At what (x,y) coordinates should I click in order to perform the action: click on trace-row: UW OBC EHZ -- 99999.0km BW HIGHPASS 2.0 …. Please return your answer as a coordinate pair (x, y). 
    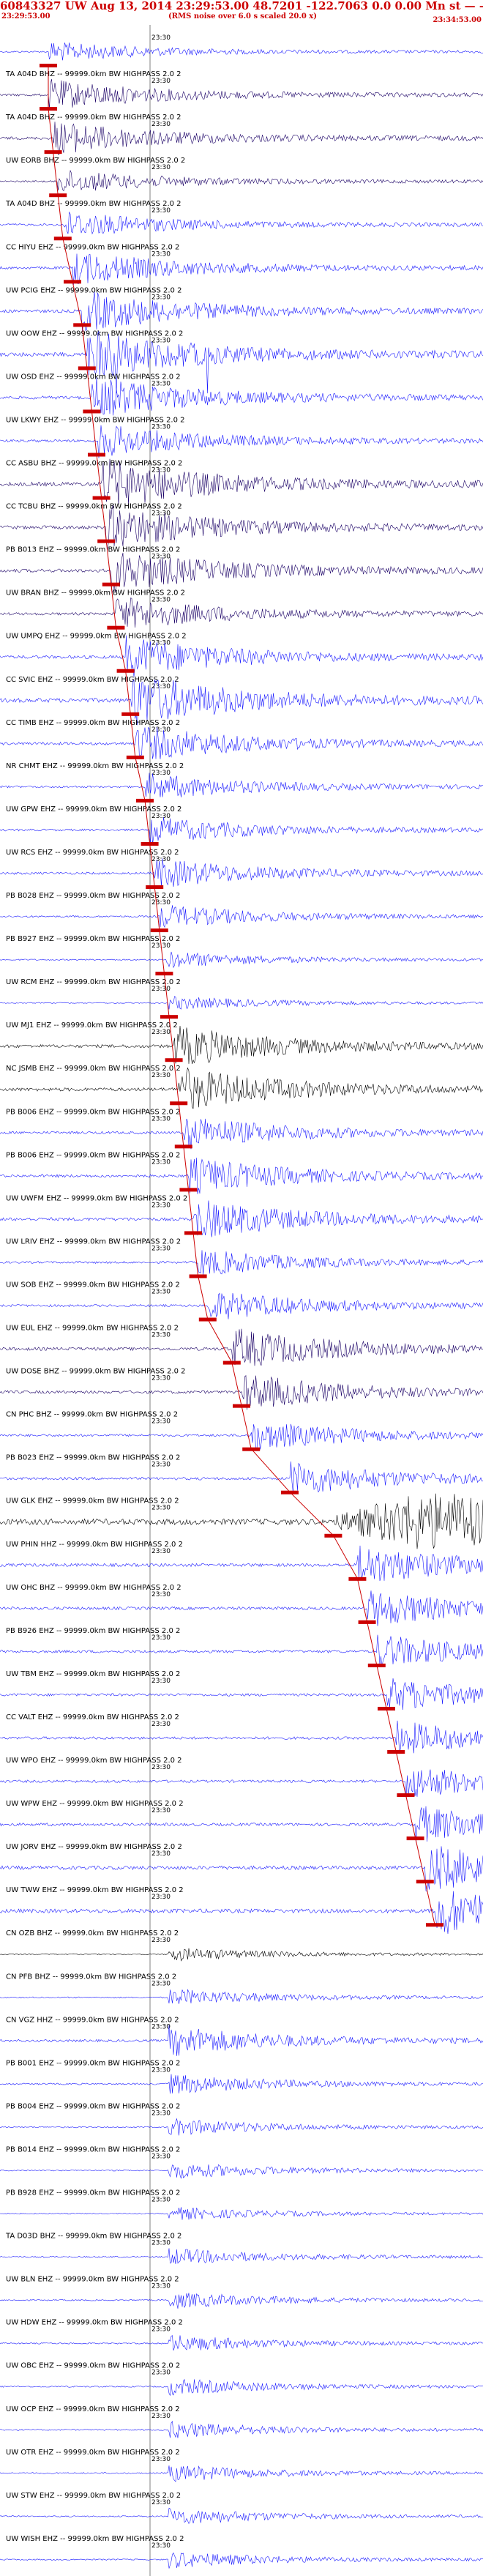
    Looking at the image, I should click on (241, 2379).